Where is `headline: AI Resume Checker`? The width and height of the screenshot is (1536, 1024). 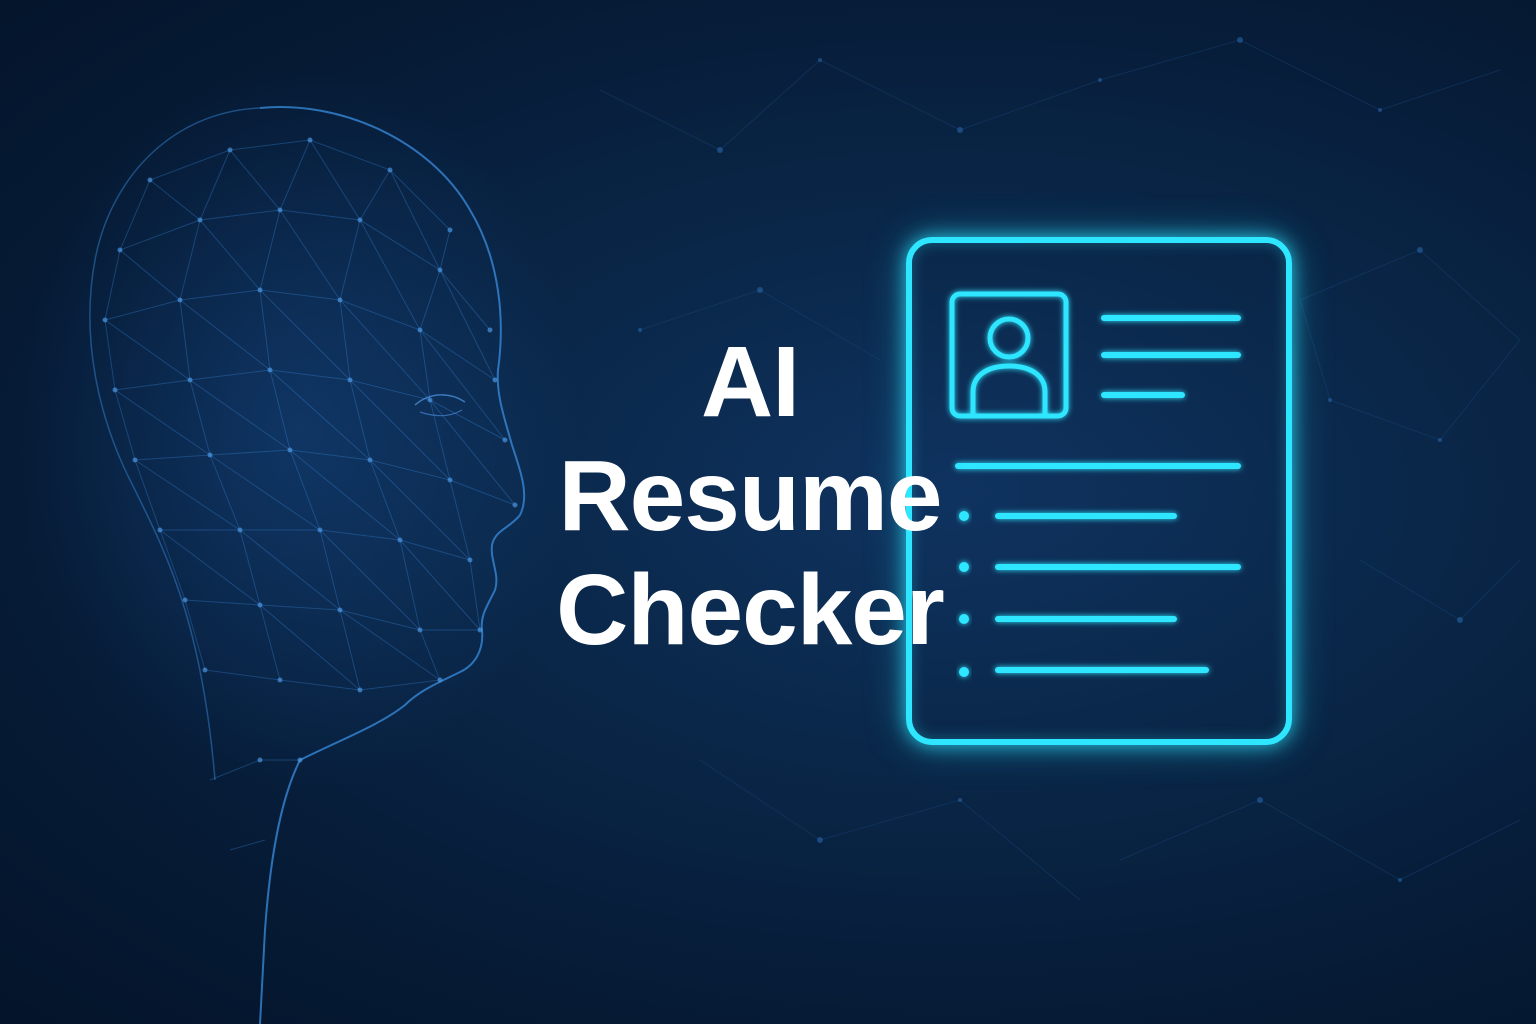 headline: AI Resume Checker is located at coordinates (750, 496).